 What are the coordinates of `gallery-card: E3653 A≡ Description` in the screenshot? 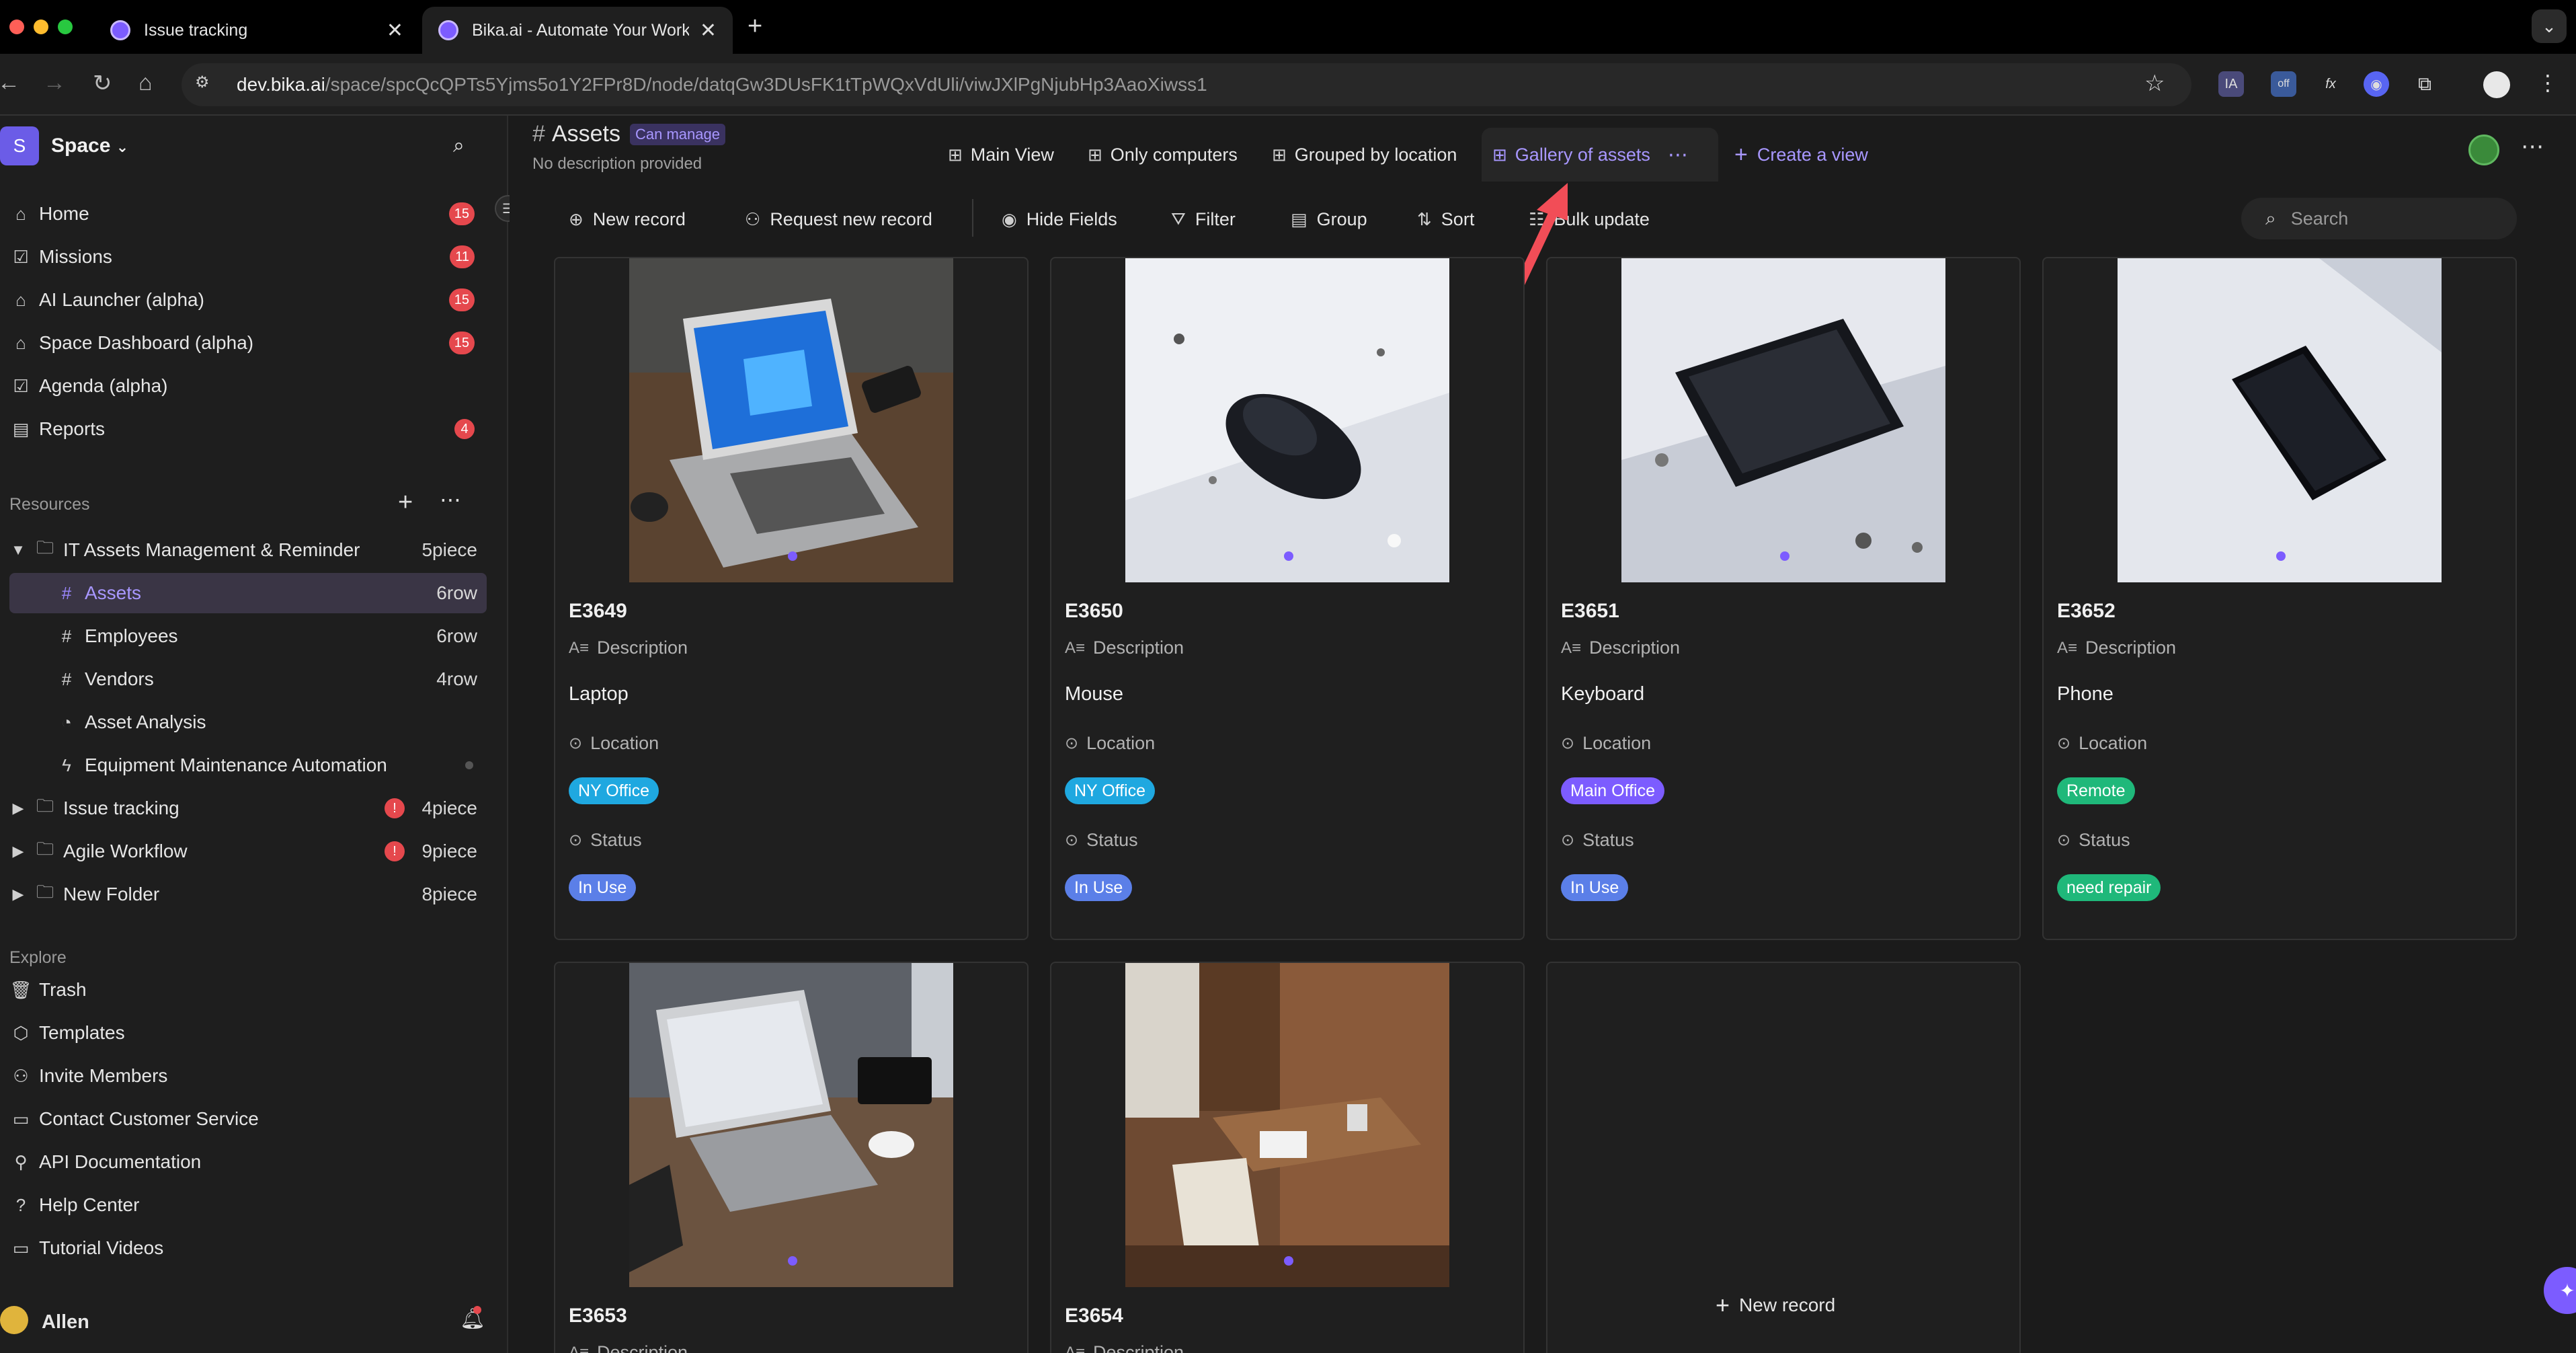 It's located at (791, 1157).